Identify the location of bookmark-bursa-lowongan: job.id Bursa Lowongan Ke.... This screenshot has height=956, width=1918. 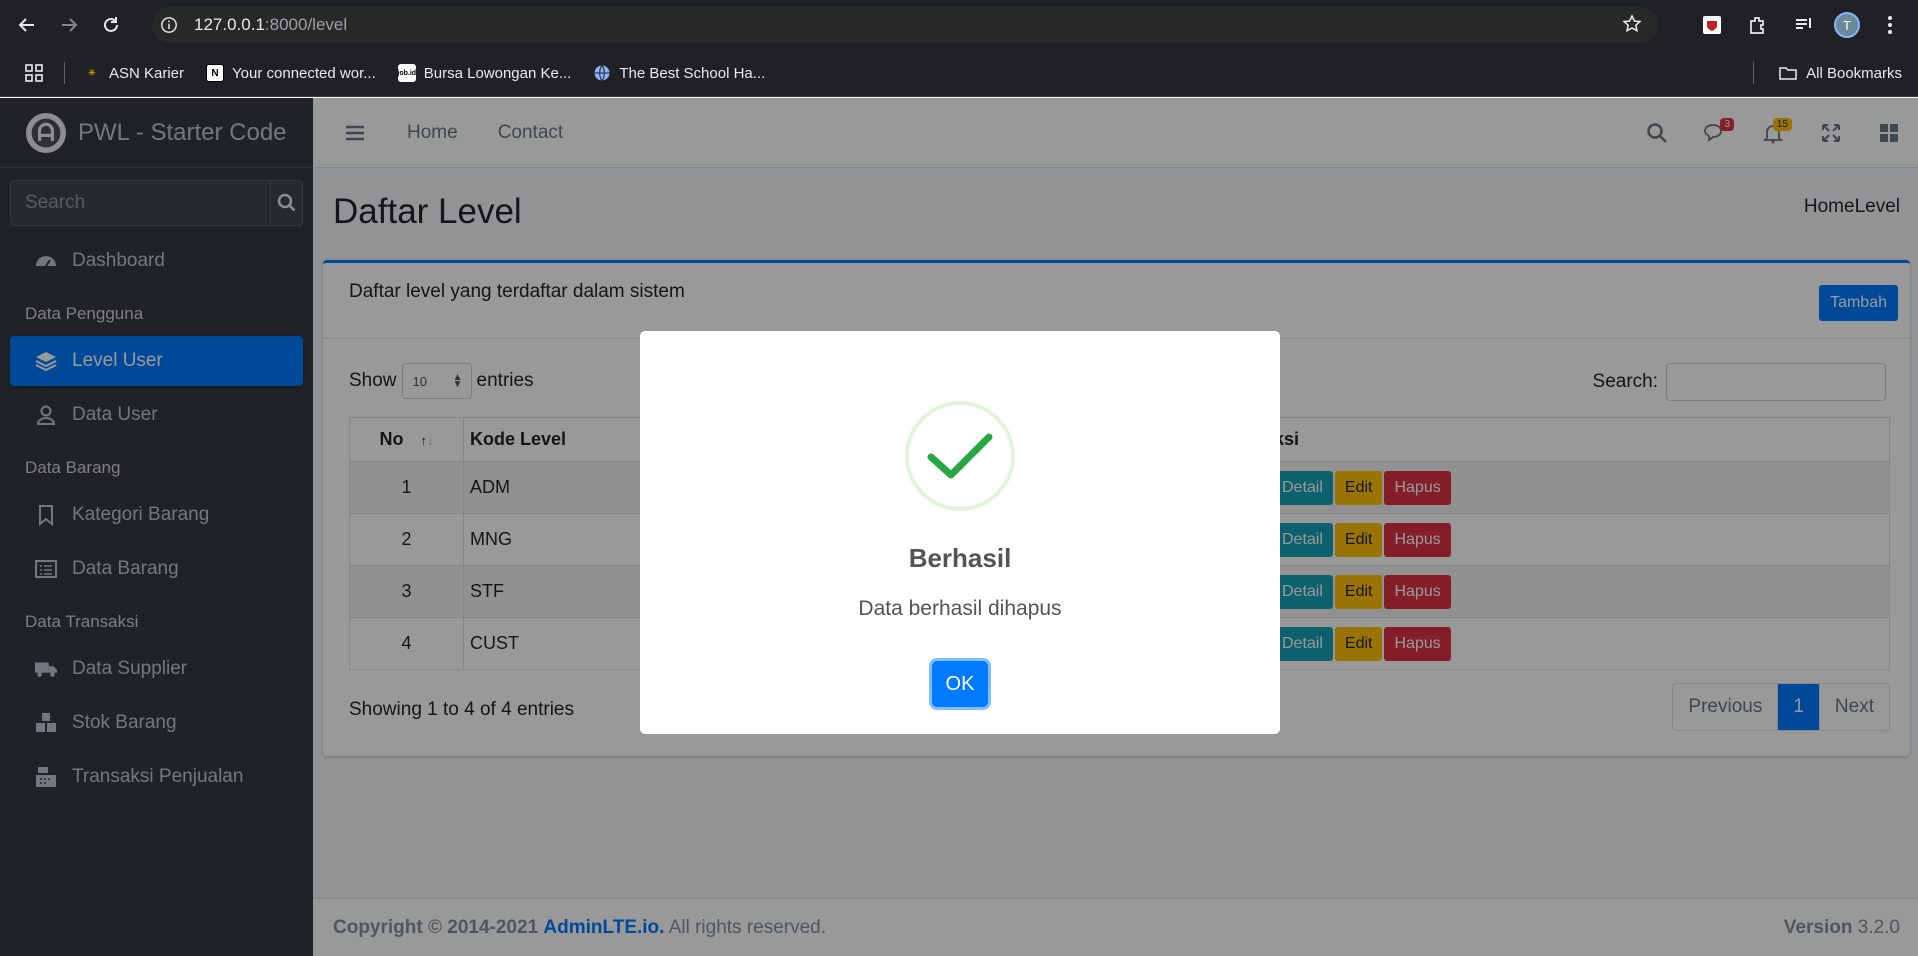
(484, 73).